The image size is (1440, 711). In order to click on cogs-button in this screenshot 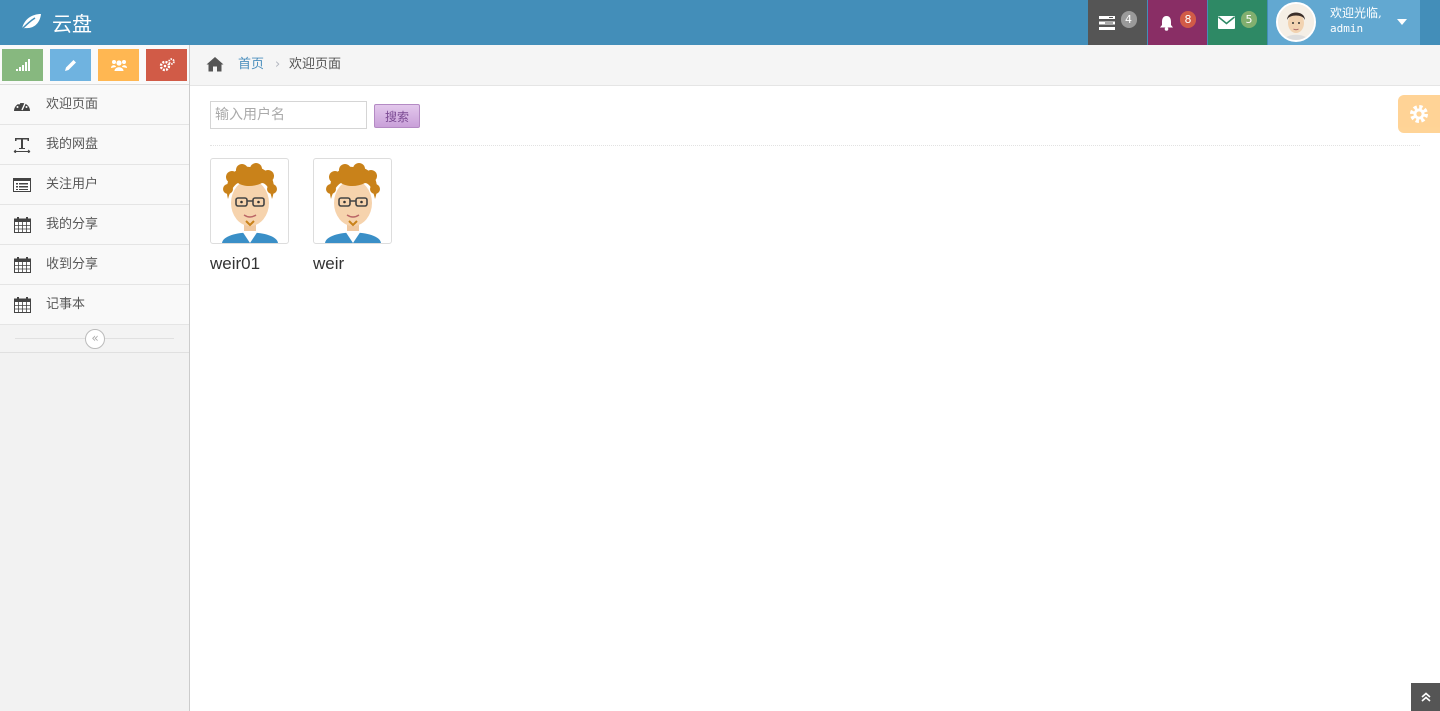, I will do `click(166, 65)`.